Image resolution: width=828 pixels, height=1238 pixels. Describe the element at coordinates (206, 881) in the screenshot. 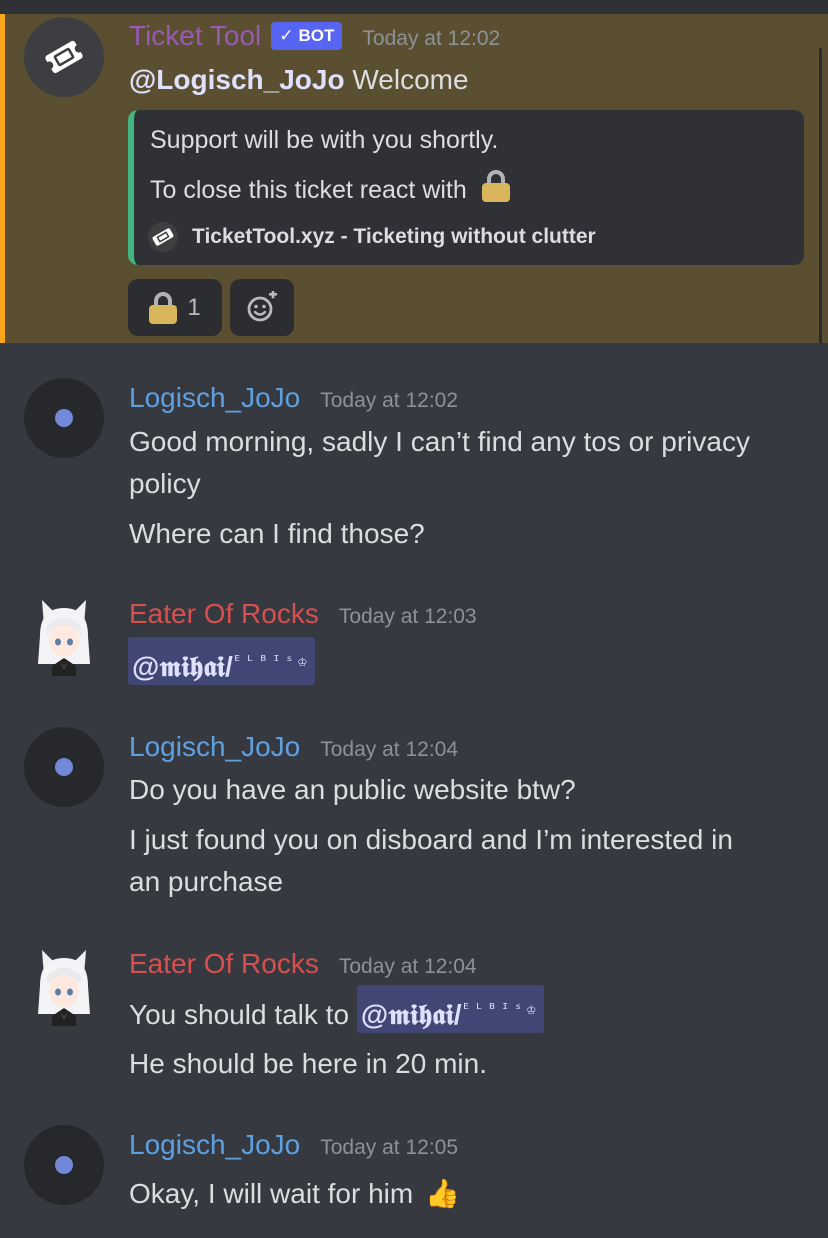

I see `message-line: an purchase` at that location.